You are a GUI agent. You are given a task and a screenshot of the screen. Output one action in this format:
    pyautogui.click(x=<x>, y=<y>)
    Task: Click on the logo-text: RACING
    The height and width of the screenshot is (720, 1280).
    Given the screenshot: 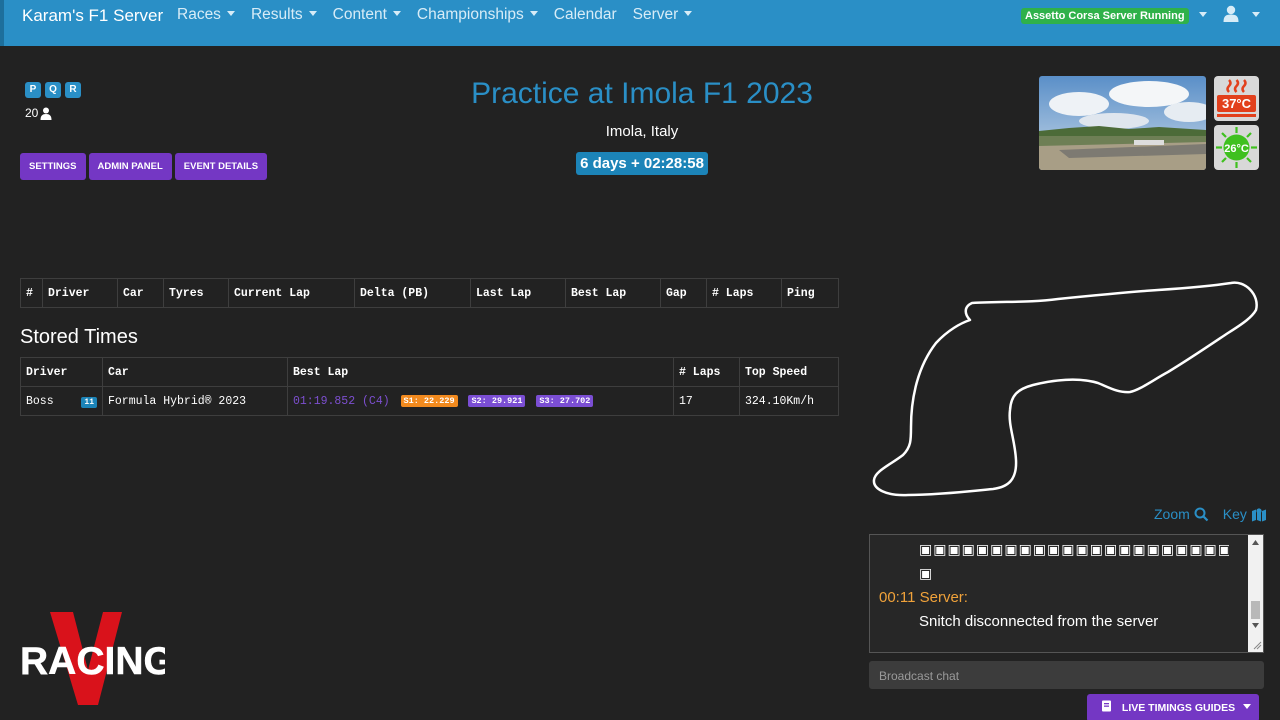 What is the action you would take?
    pyautogui.click(x=92, y=661)
    